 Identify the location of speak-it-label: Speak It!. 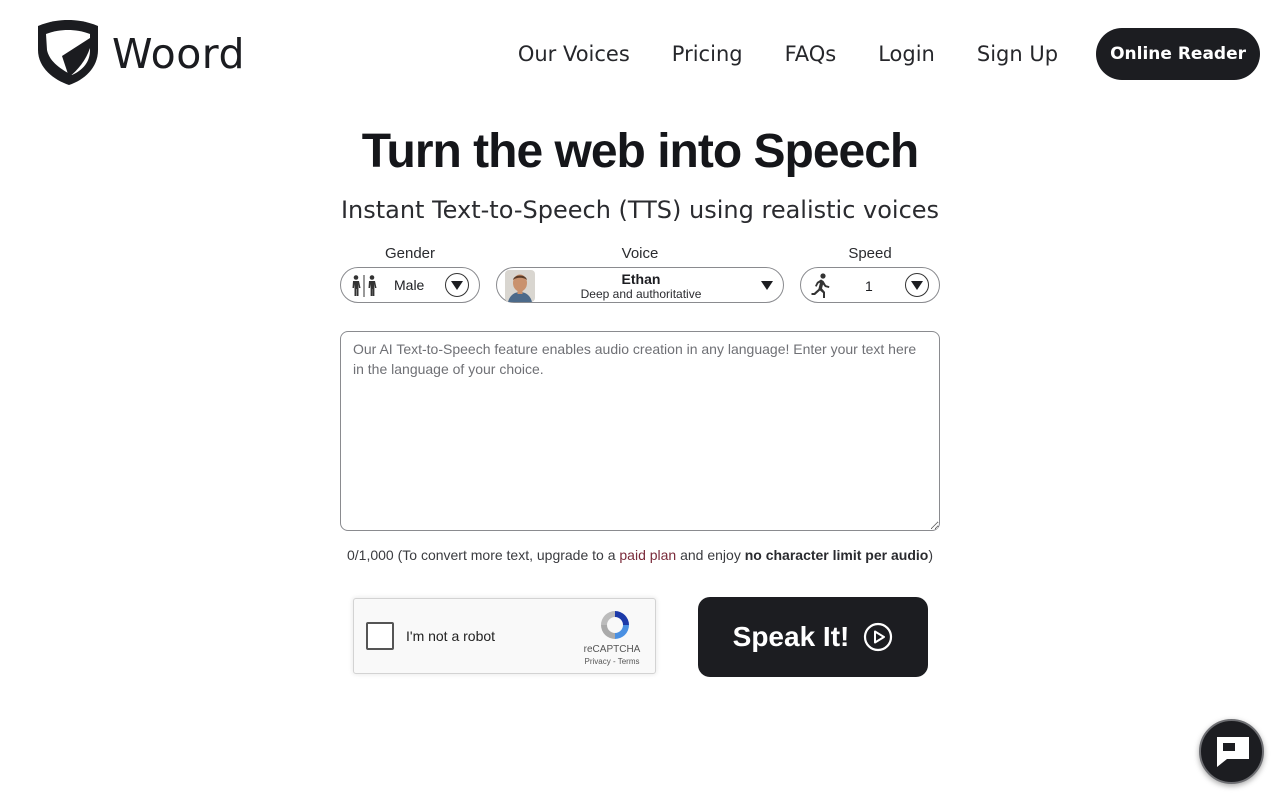
(791, 636).